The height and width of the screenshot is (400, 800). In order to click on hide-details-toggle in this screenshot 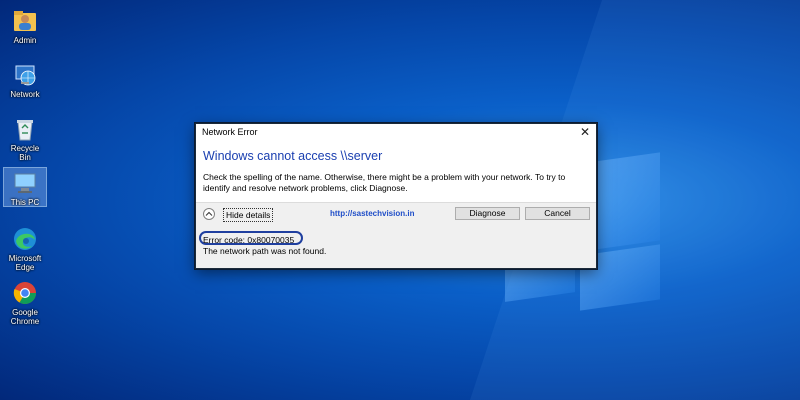, I will do `click(209, 214)`.